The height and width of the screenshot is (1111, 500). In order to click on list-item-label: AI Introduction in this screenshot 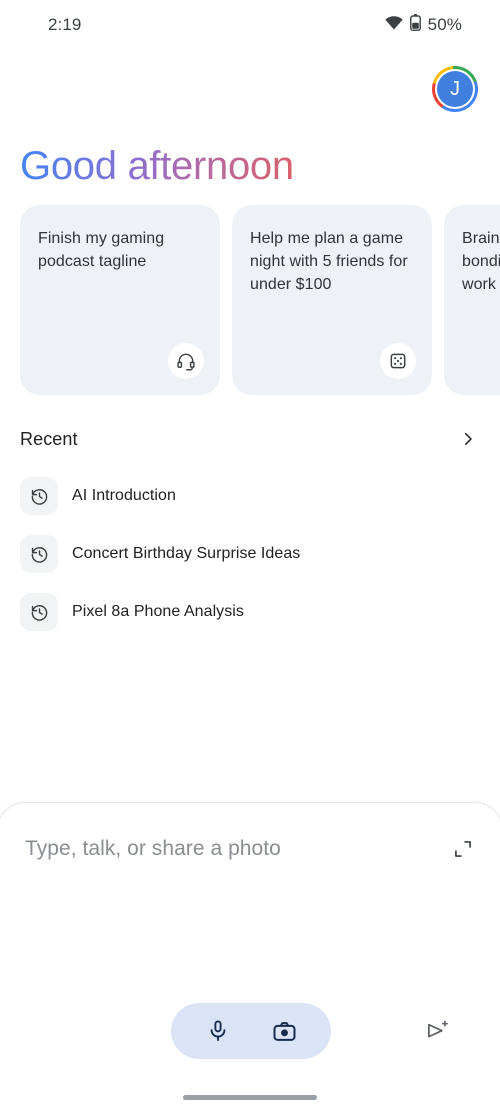, I will do `click(124, 495)`.